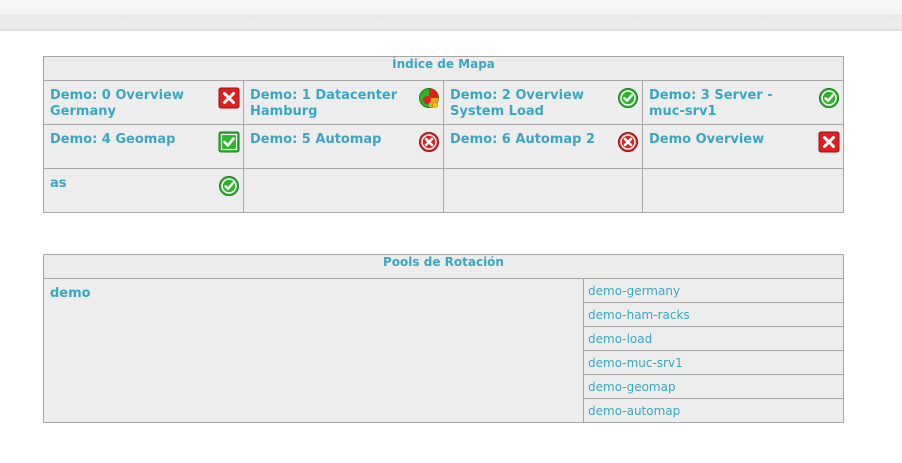 This screenshot has height=463, width=902. What do you see at coordinates (125, 104) in the screenshot?
I see `map-link: Demo: 0 Overview Germany` at bounding box center [125, 104].